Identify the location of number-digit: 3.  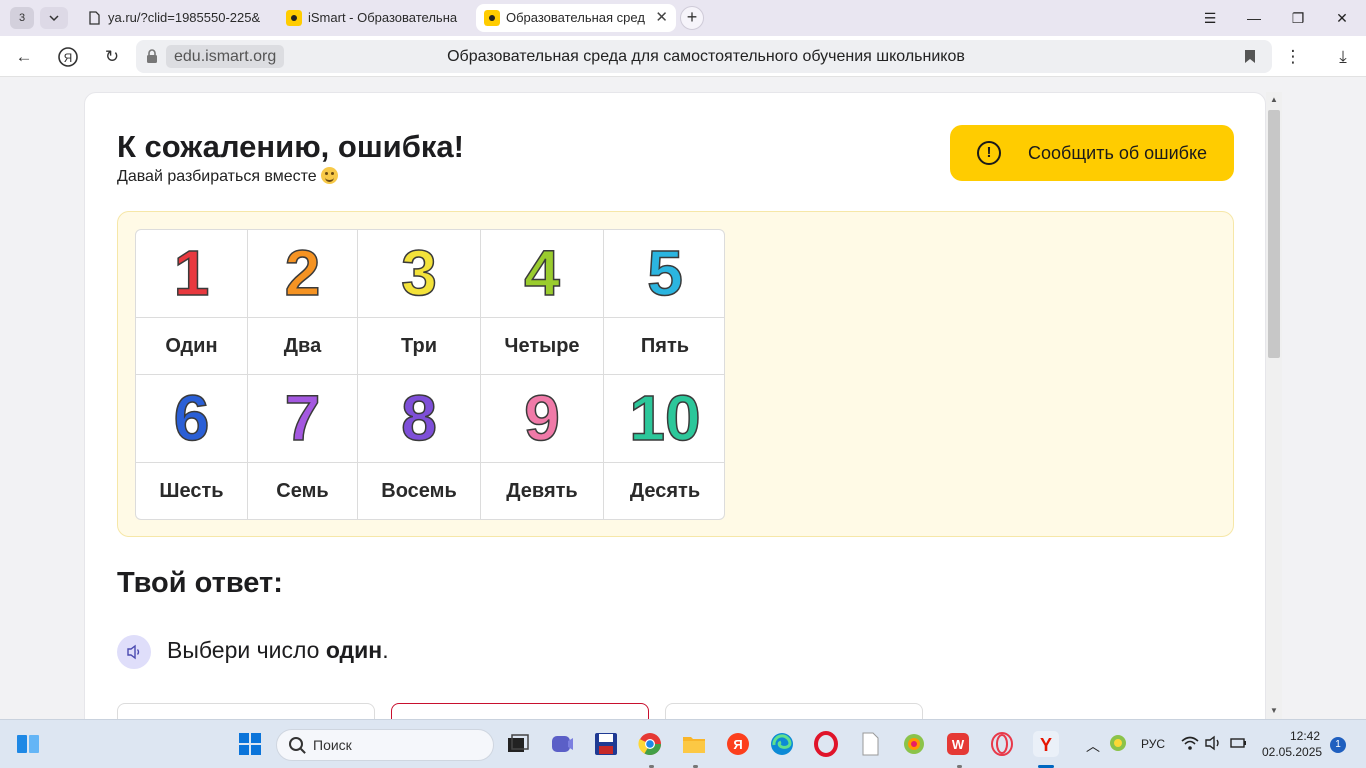
(419, 274).